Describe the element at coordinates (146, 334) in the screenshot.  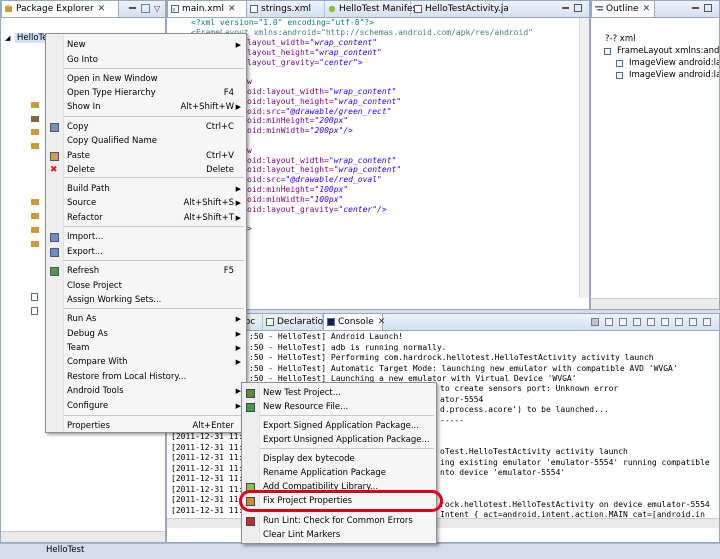
I see `menu-item-debug-as: Debug As ▶` at that location.